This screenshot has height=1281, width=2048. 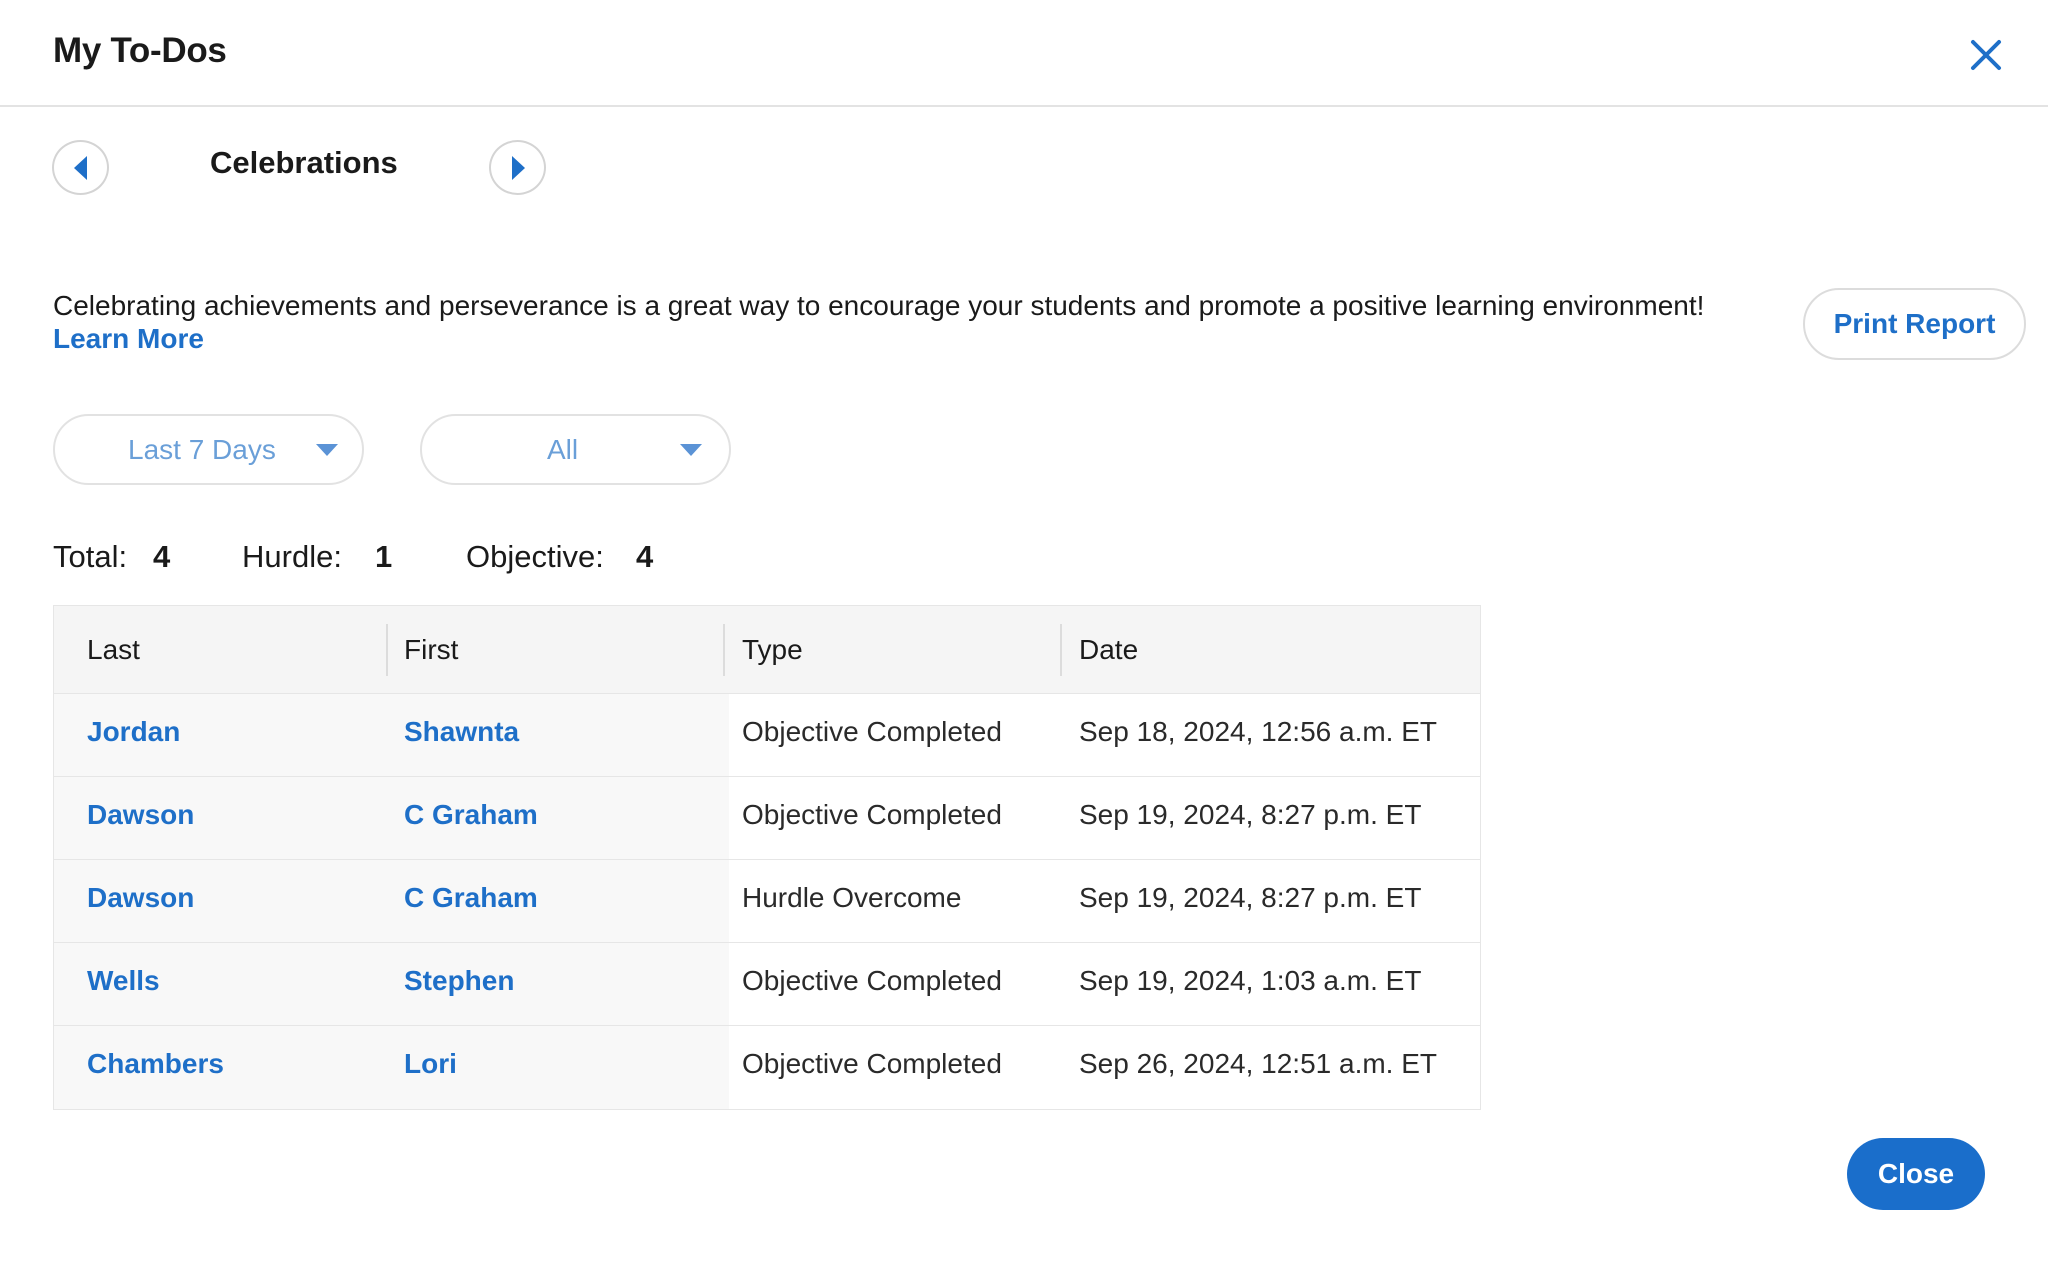 I want to click on type-filter-dropdown: All, so click(x=575, y=449).